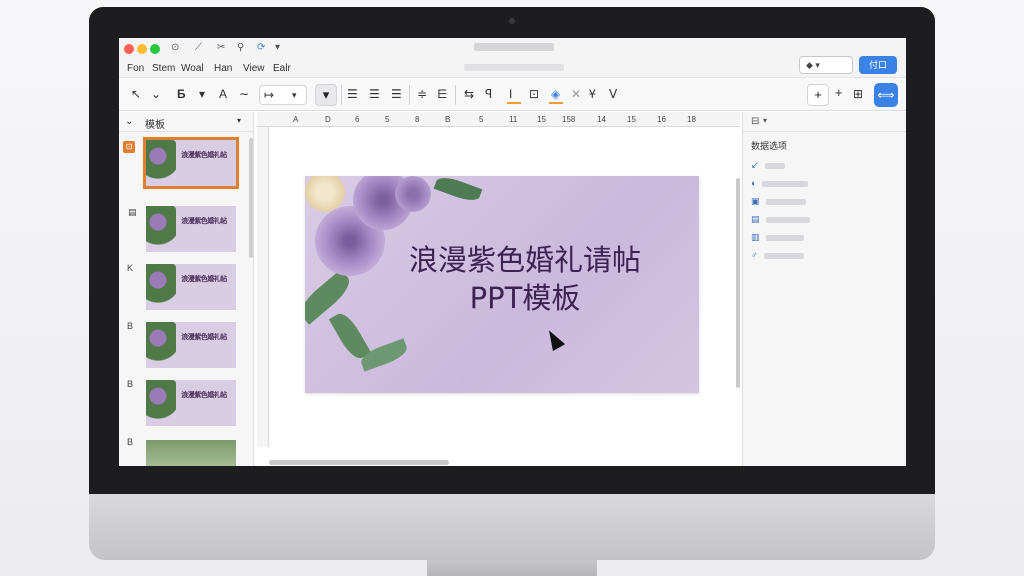  Describe the element at coordinates (374, 94) in the screenshot. I see `align-center-icon: ☰` at that location.